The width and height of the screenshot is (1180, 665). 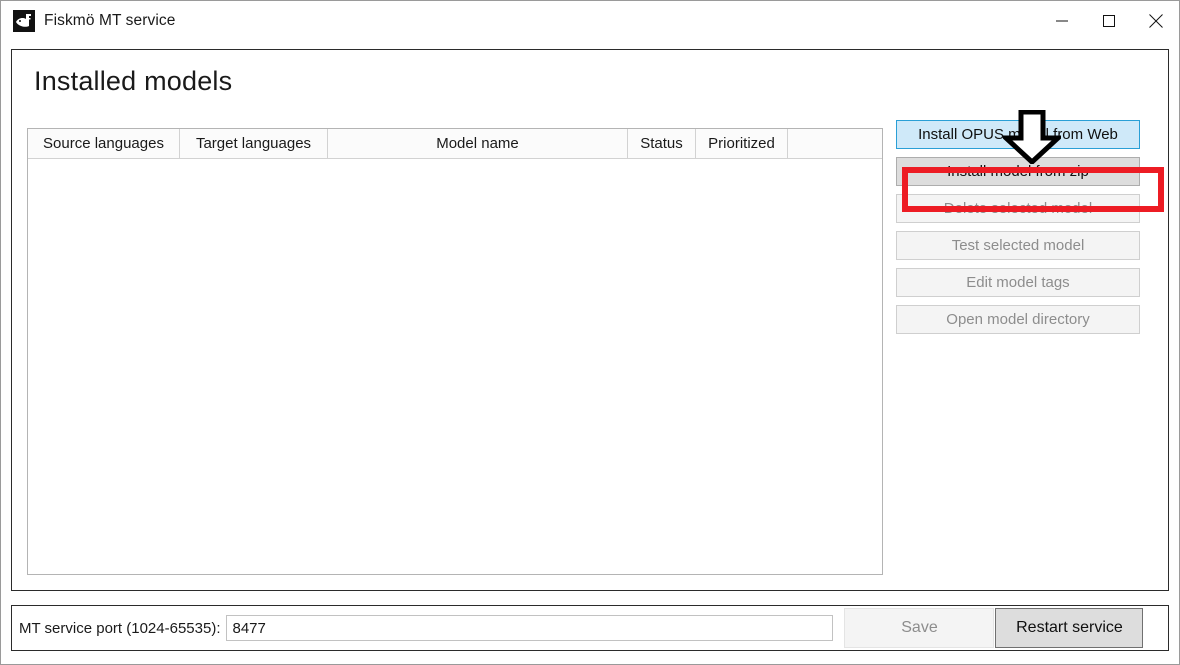 What do you see at coordinates (478, 143) in the screenshot?
I see `grid-column-header: Model name` at bounding box center [478, 143].